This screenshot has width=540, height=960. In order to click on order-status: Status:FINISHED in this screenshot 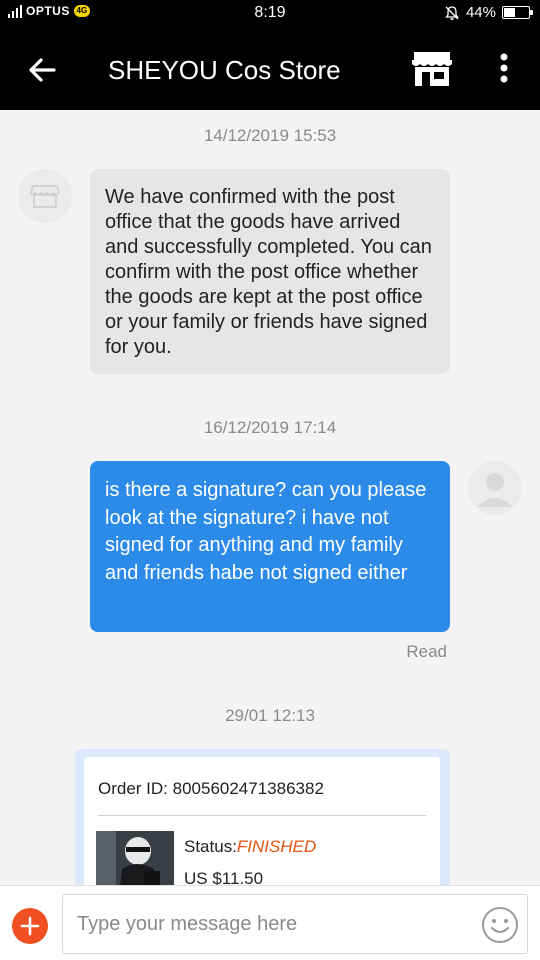, I will do `click(250, 847)`.